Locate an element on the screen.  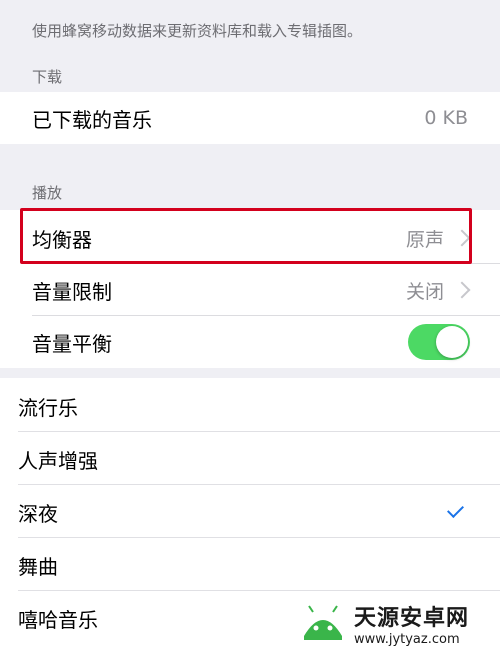
eq-option-late-night: 深夜 is located at coordinates (259, 512).